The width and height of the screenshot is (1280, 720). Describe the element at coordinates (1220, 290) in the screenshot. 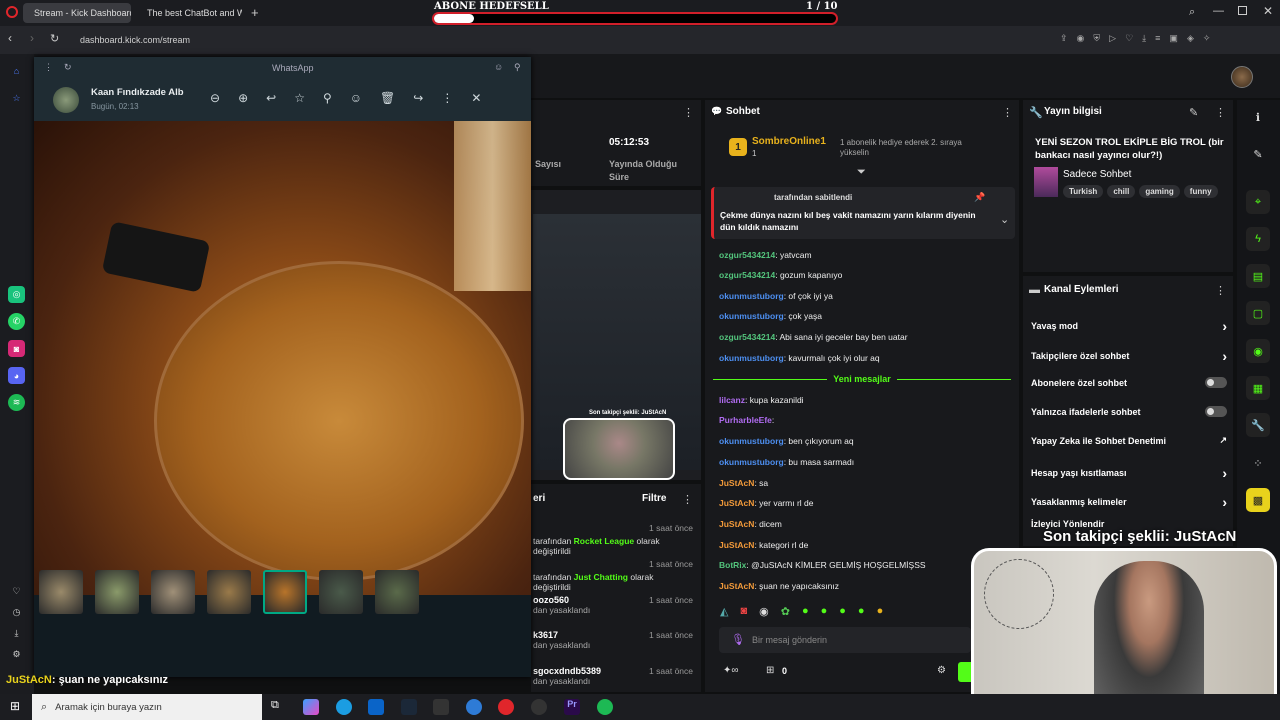

I see `channel-actions-menu-icon: ⋮` at that location.